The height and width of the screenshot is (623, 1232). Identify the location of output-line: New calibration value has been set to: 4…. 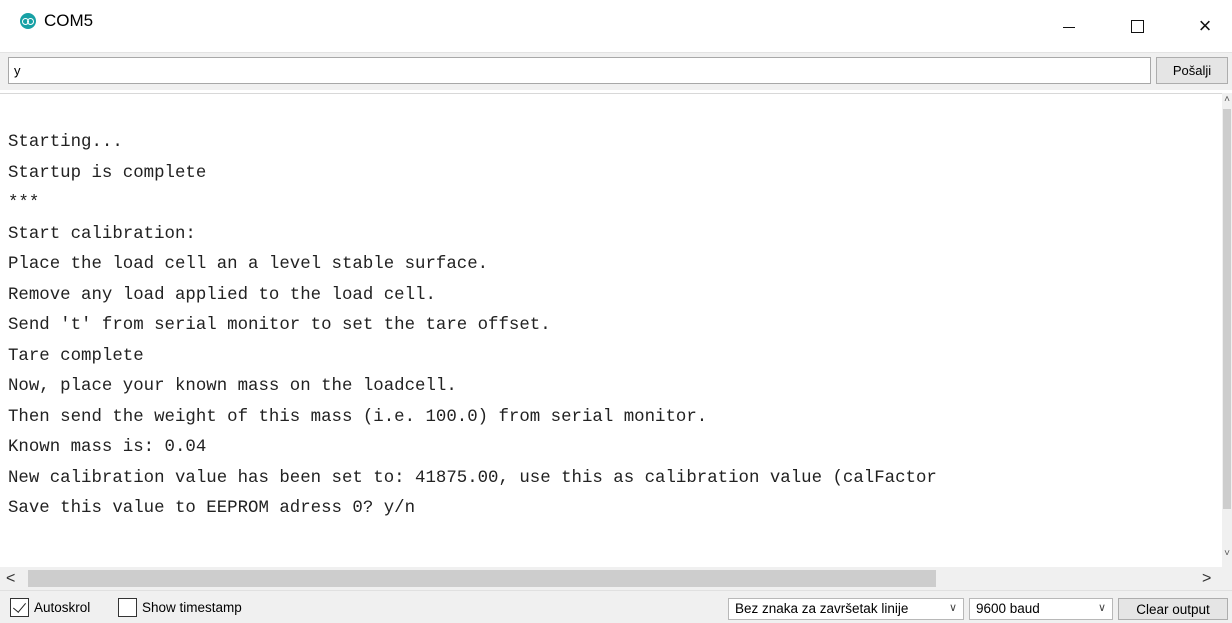
(472, 478).